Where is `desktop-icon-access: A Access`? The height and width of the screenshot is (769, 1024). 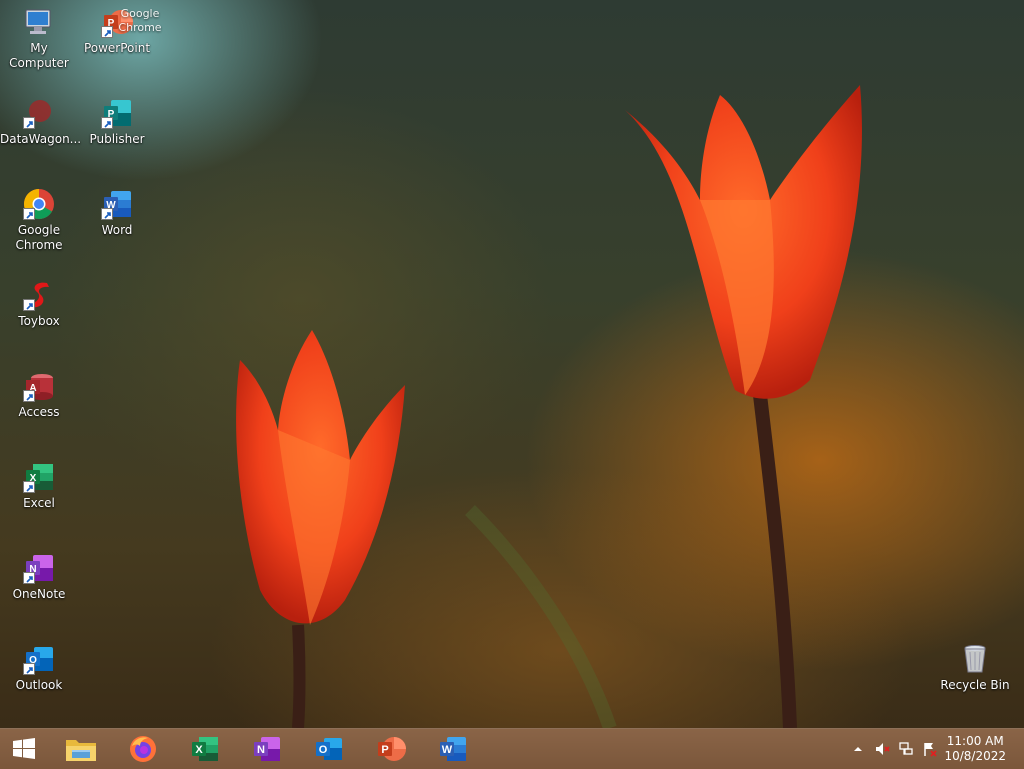 desktop-icon-access: A Access is located at coordinates (39, 395).